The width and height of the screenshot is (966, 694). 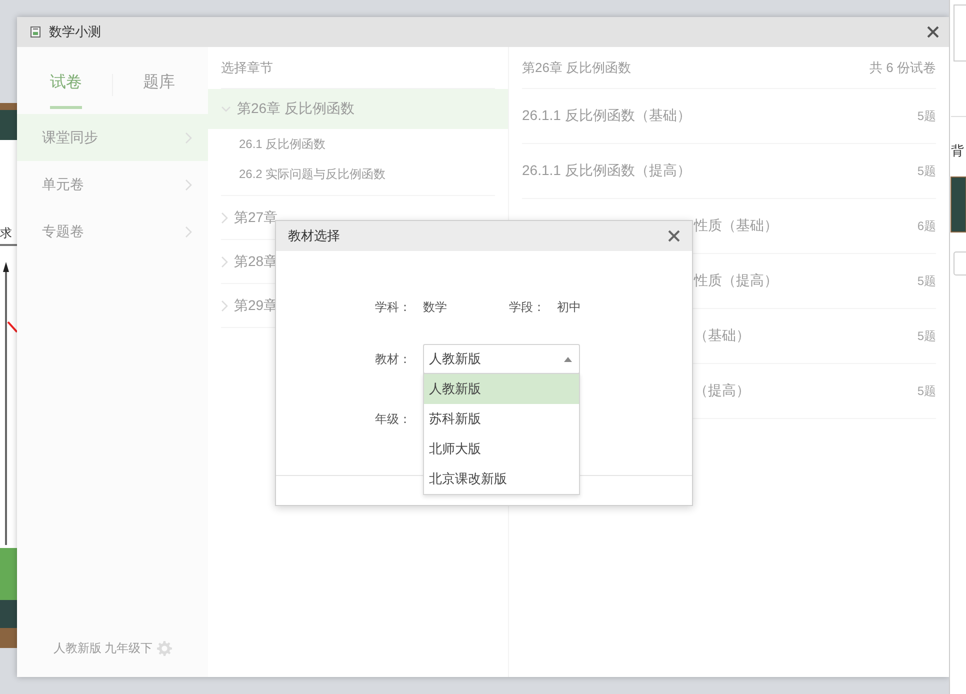 What do you see at coordinates (957, 151) in the screenshot?
I see `background-app-text: 背` at bounding box center [957, 151].